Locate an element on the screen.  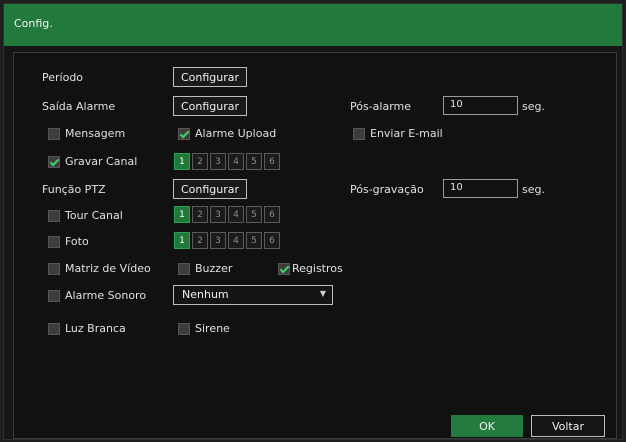
pos-gravacao-label: Pós-gravação is located at coordinates (387, 189).